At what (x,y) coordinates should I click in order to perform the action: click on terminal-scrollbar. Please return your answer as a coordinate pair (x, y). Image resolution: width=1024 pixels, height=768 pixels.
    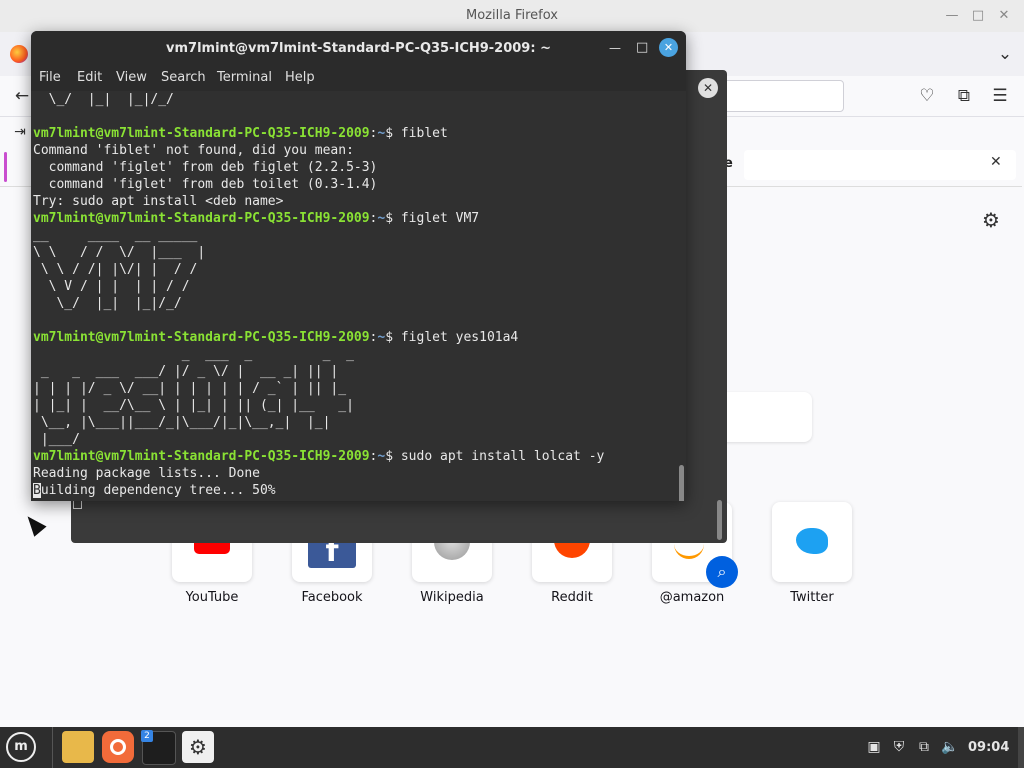
    Looking at the image, I should click on (681, 296).